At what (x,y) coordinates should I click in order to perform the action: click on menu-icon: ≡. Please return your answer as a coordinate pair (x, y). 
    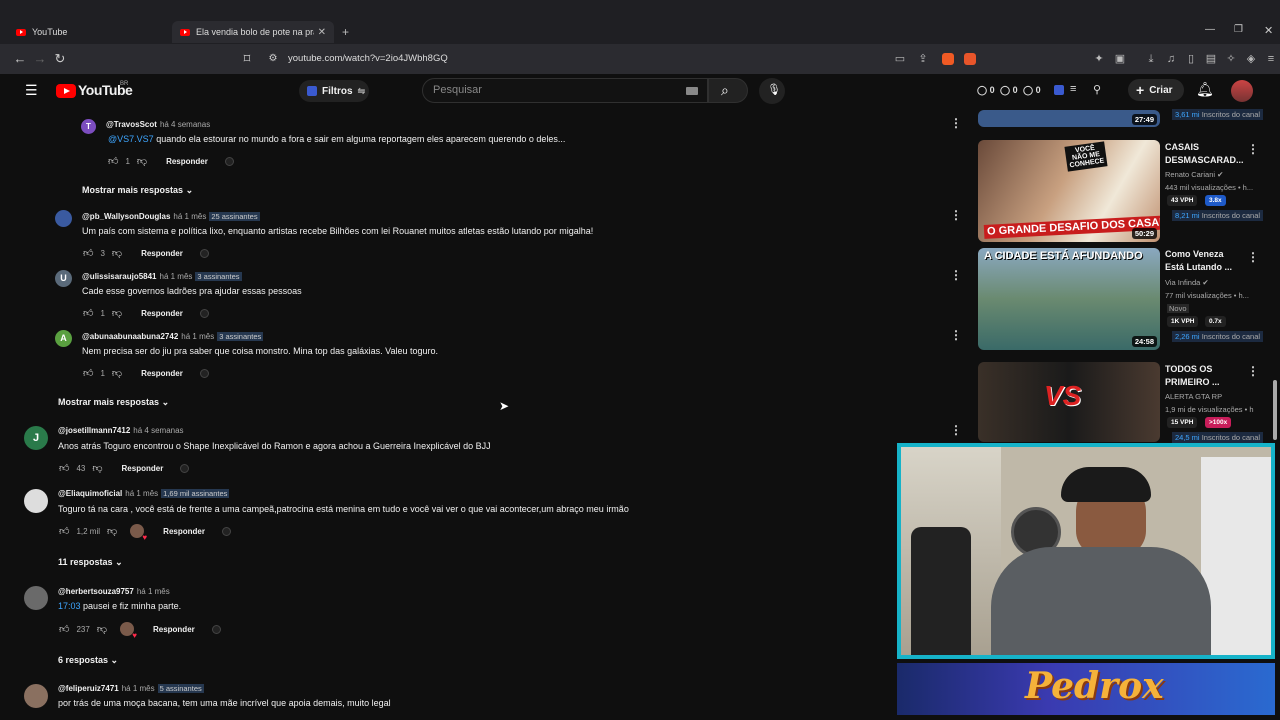
    Looking at the image, I should click on (1271, 59).